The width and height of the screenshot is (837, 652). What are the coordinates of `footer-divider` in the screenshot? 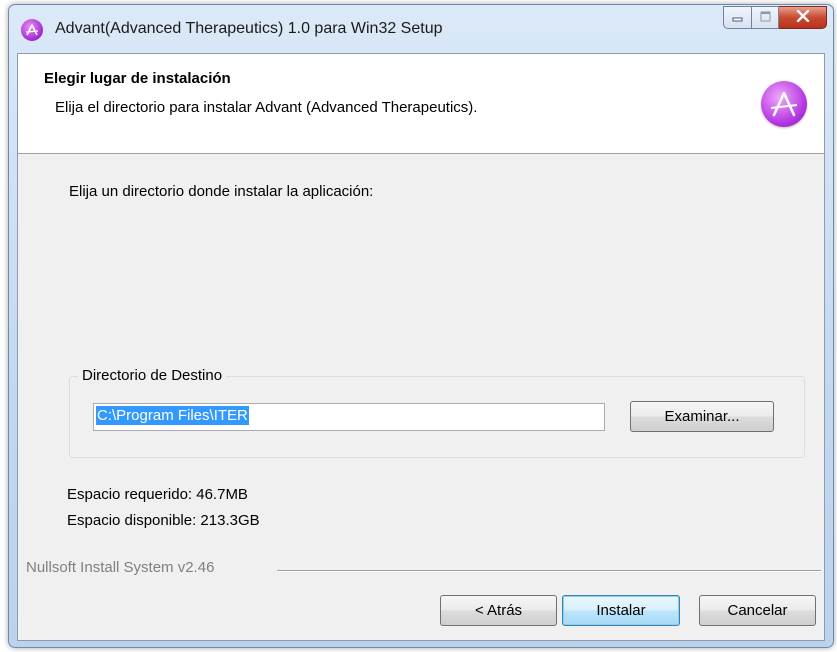 It's located at (549, 571).